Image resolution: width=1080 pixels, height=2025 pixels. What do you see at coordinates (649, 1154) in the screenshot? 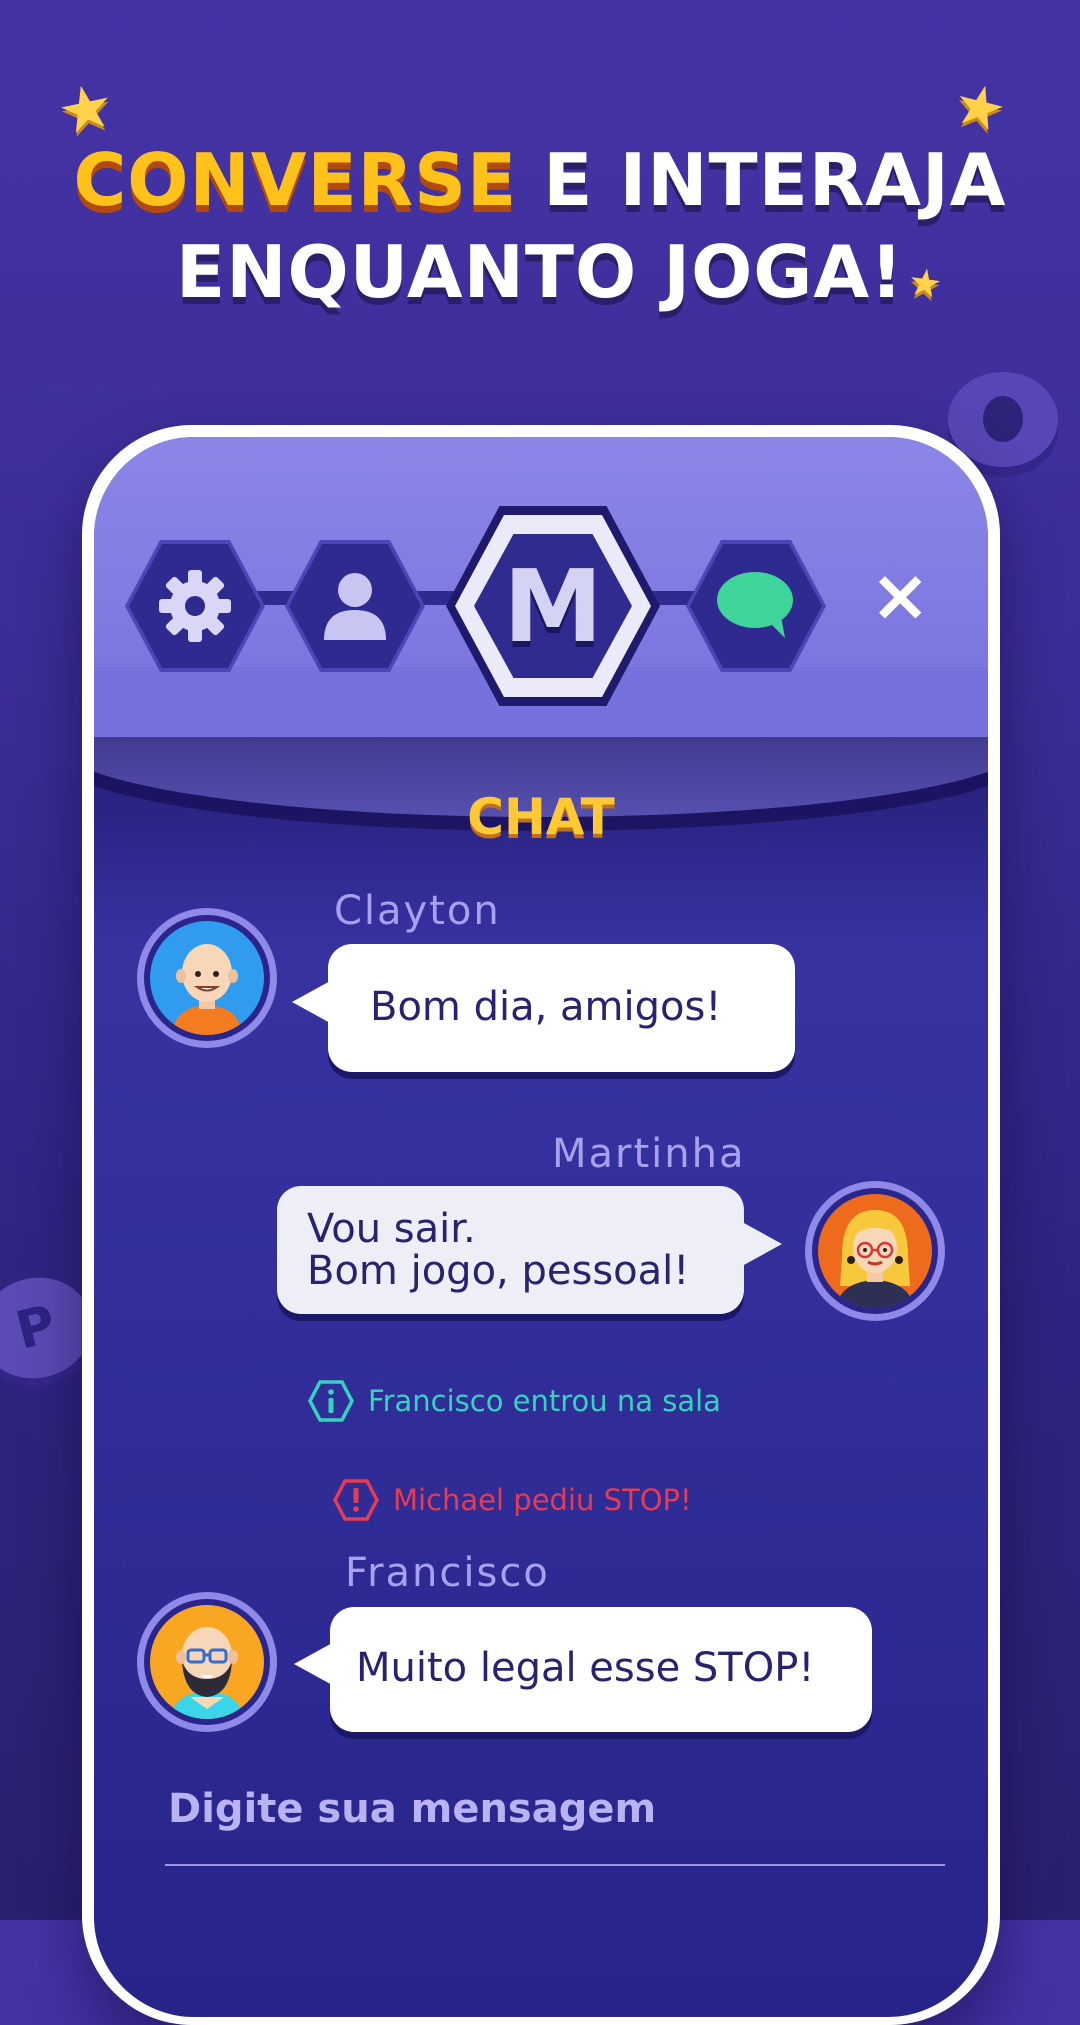
I see `sender-name: Martinha` at bounding box center [649, 1154].